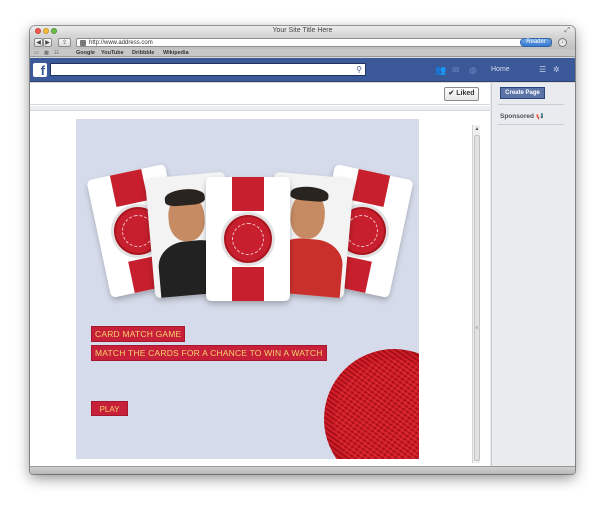 Image resolution: width=600 pixels, height=521 pixels. I want to click on bookmarks-toolbar-icons: ▭ ▦ ☷, so click(47, 53).